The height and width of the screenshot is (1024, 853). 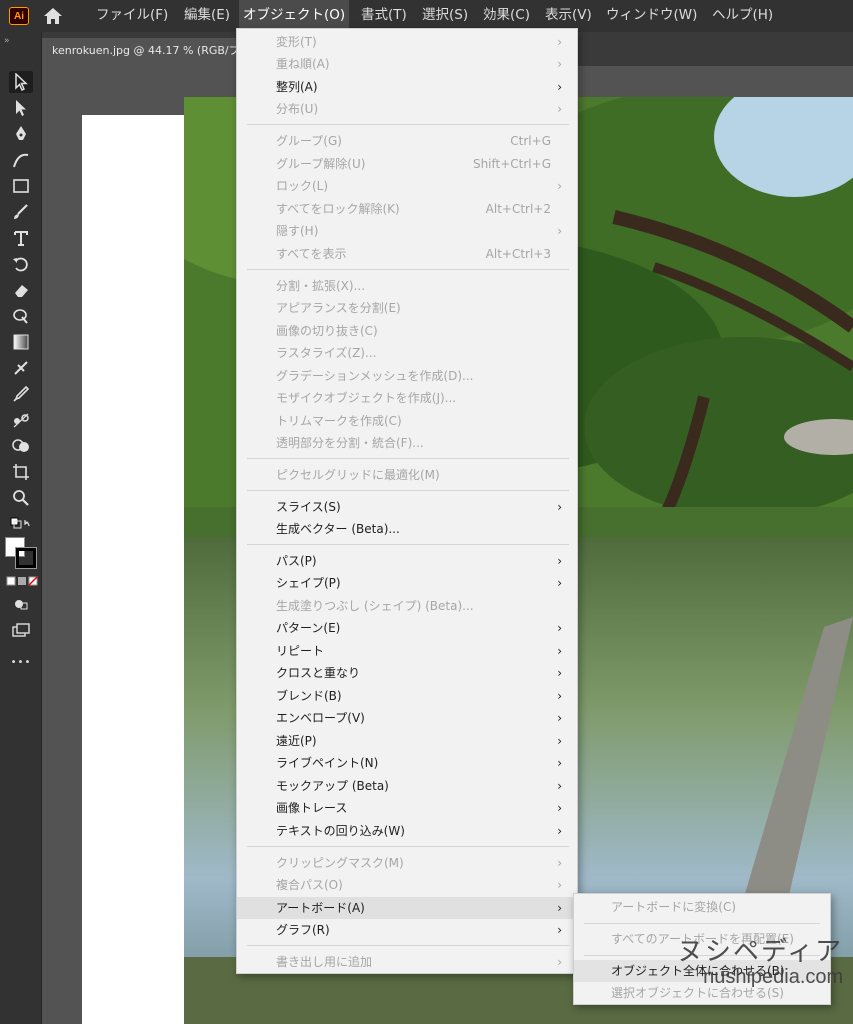 I want to click on stroke-swatch, so click(x=26, y=558).